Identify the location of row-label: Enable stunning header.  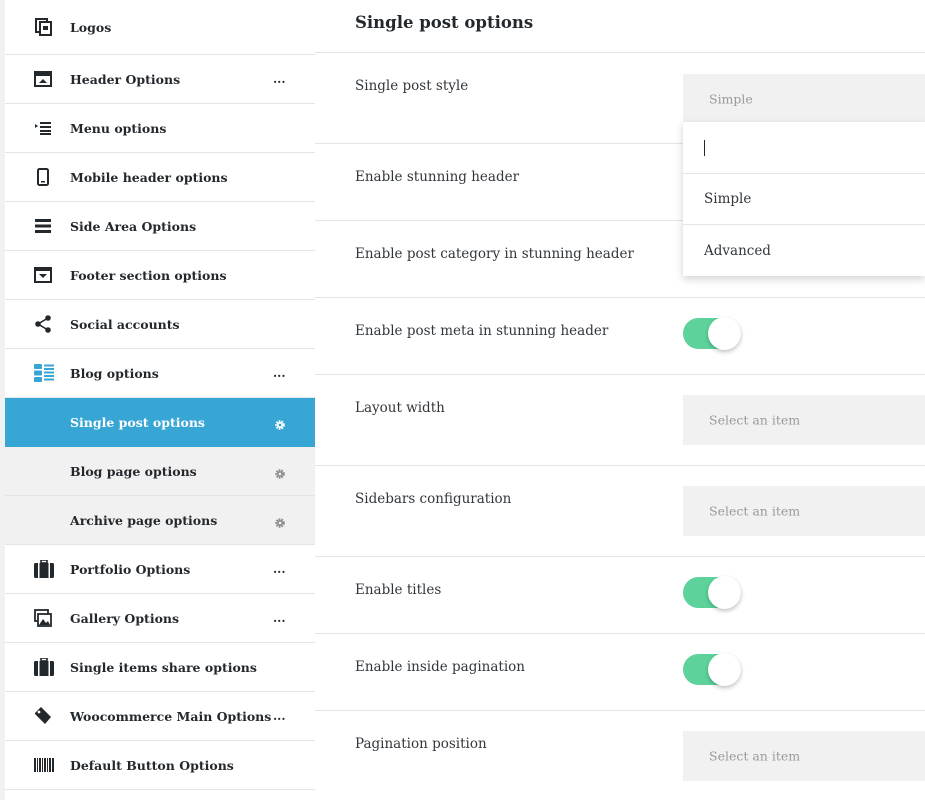
(437, 177).